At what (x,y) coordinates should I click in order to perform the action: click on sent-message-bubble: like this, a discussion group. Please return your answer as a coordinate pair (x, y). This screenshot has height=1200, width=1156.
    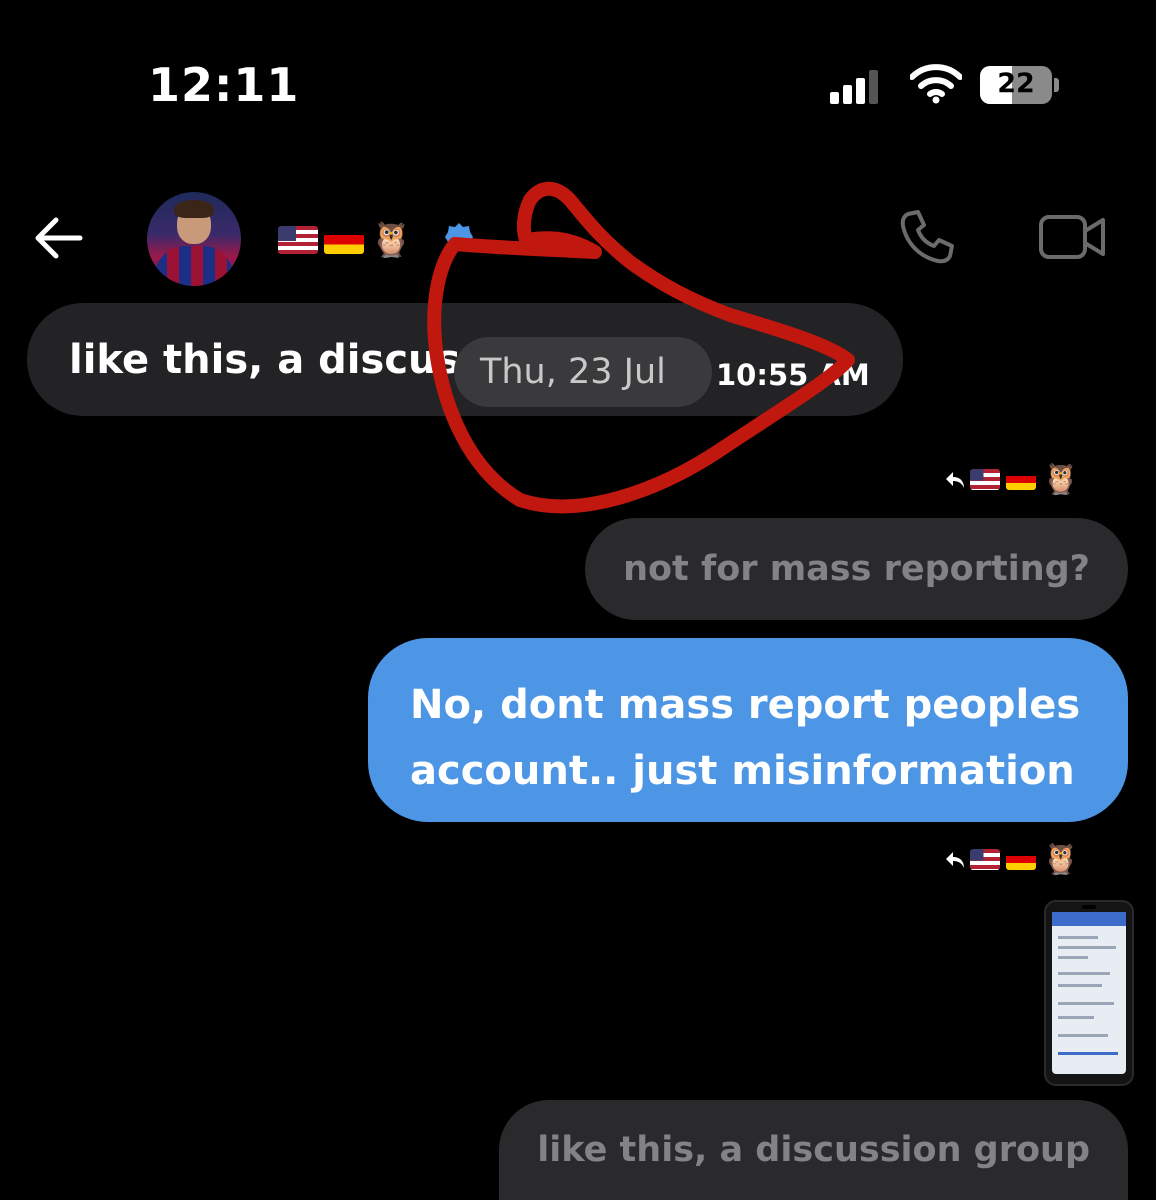
    Looking at the image, I should click on (813, 1150).